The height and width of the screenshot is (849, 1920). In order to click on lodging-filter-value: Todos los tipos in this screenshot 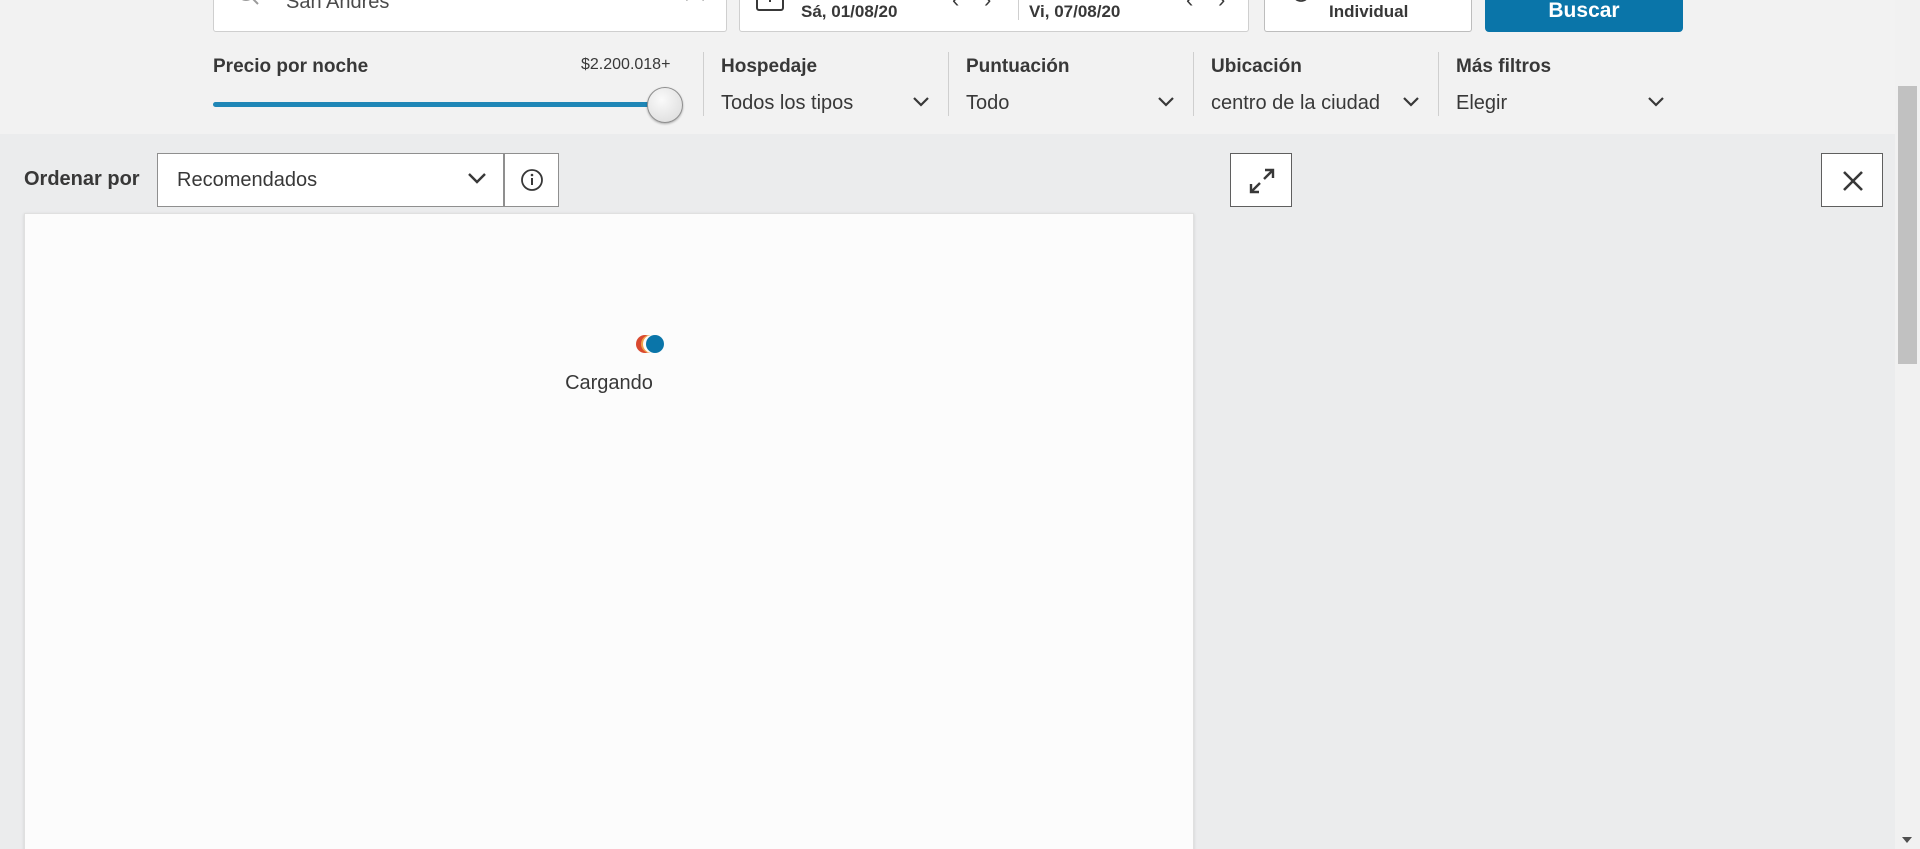, I will do `click(787, 103)`.